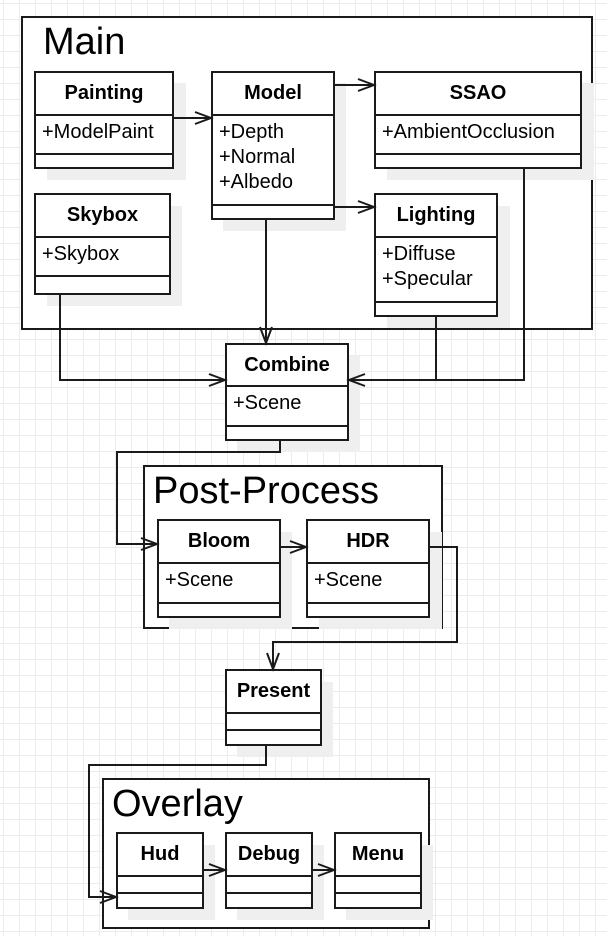 The height and width of the screenshot is (936, 607). I want to click on class-ssao: SSAO +AmbientOcclusion, so click(478, 120).